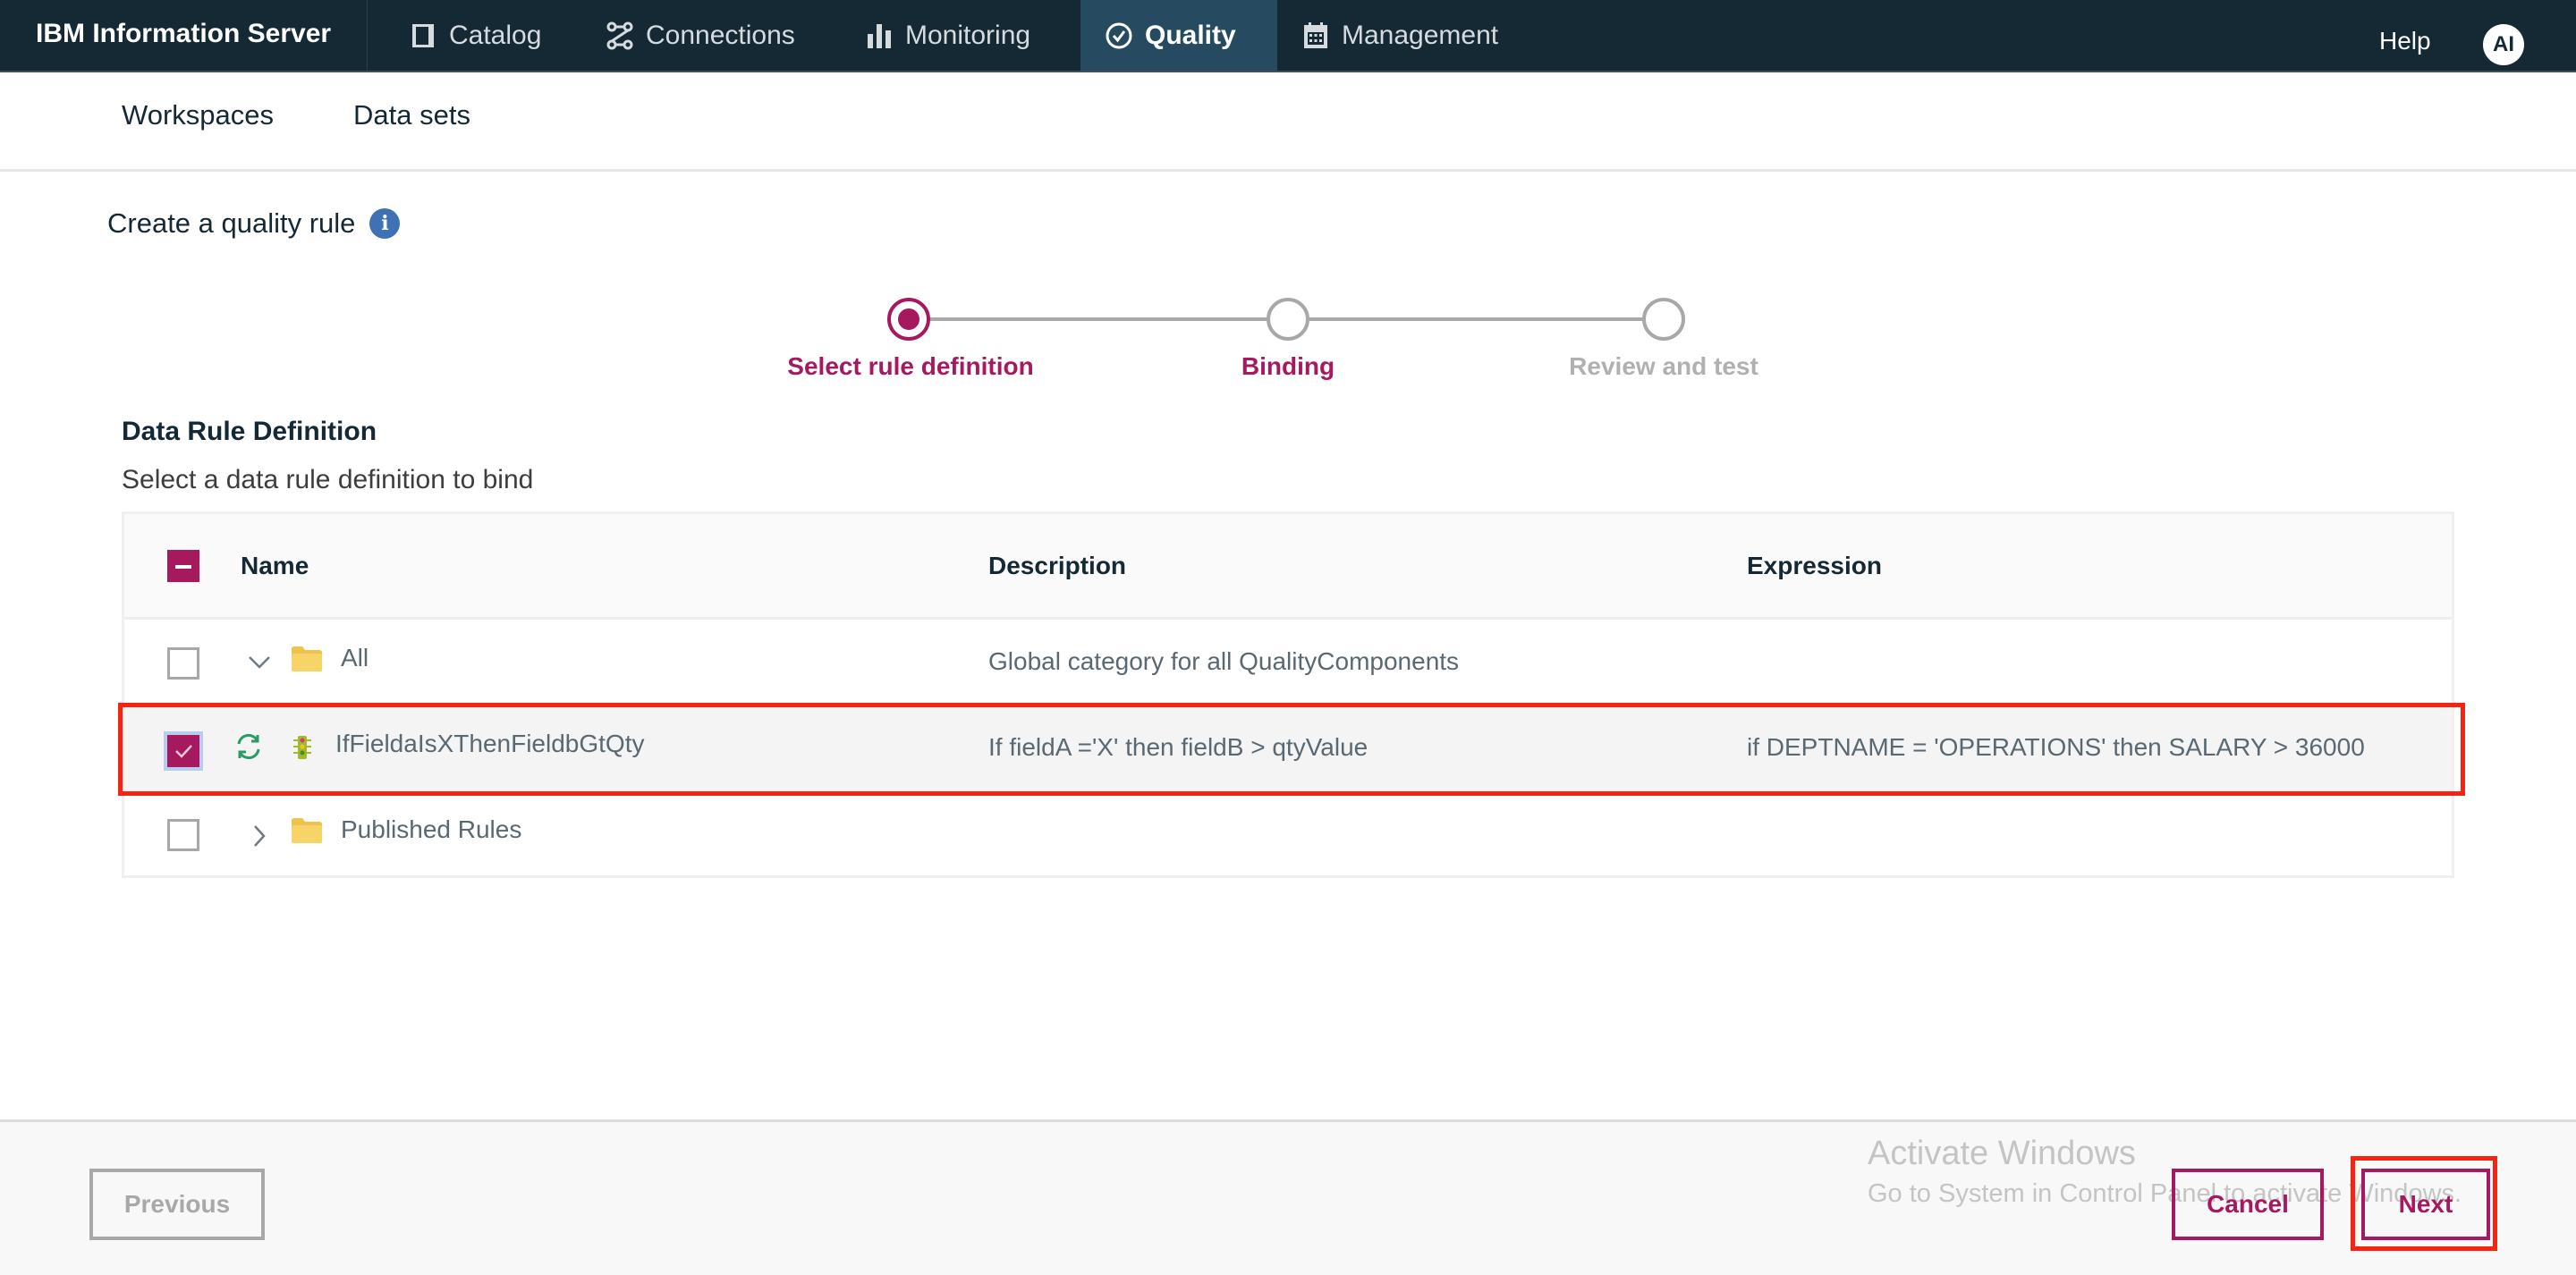 The height and width of the screenshot is (1275, 2576). I want to click on connections-icon, so click(620, 36).